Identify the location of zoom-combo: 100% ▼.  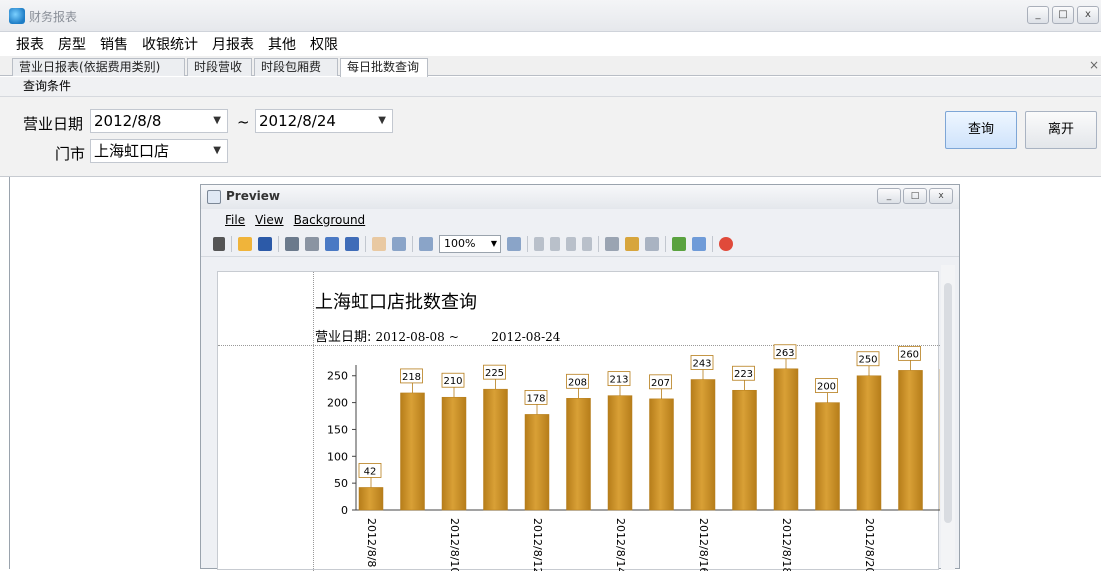
(470, 243).